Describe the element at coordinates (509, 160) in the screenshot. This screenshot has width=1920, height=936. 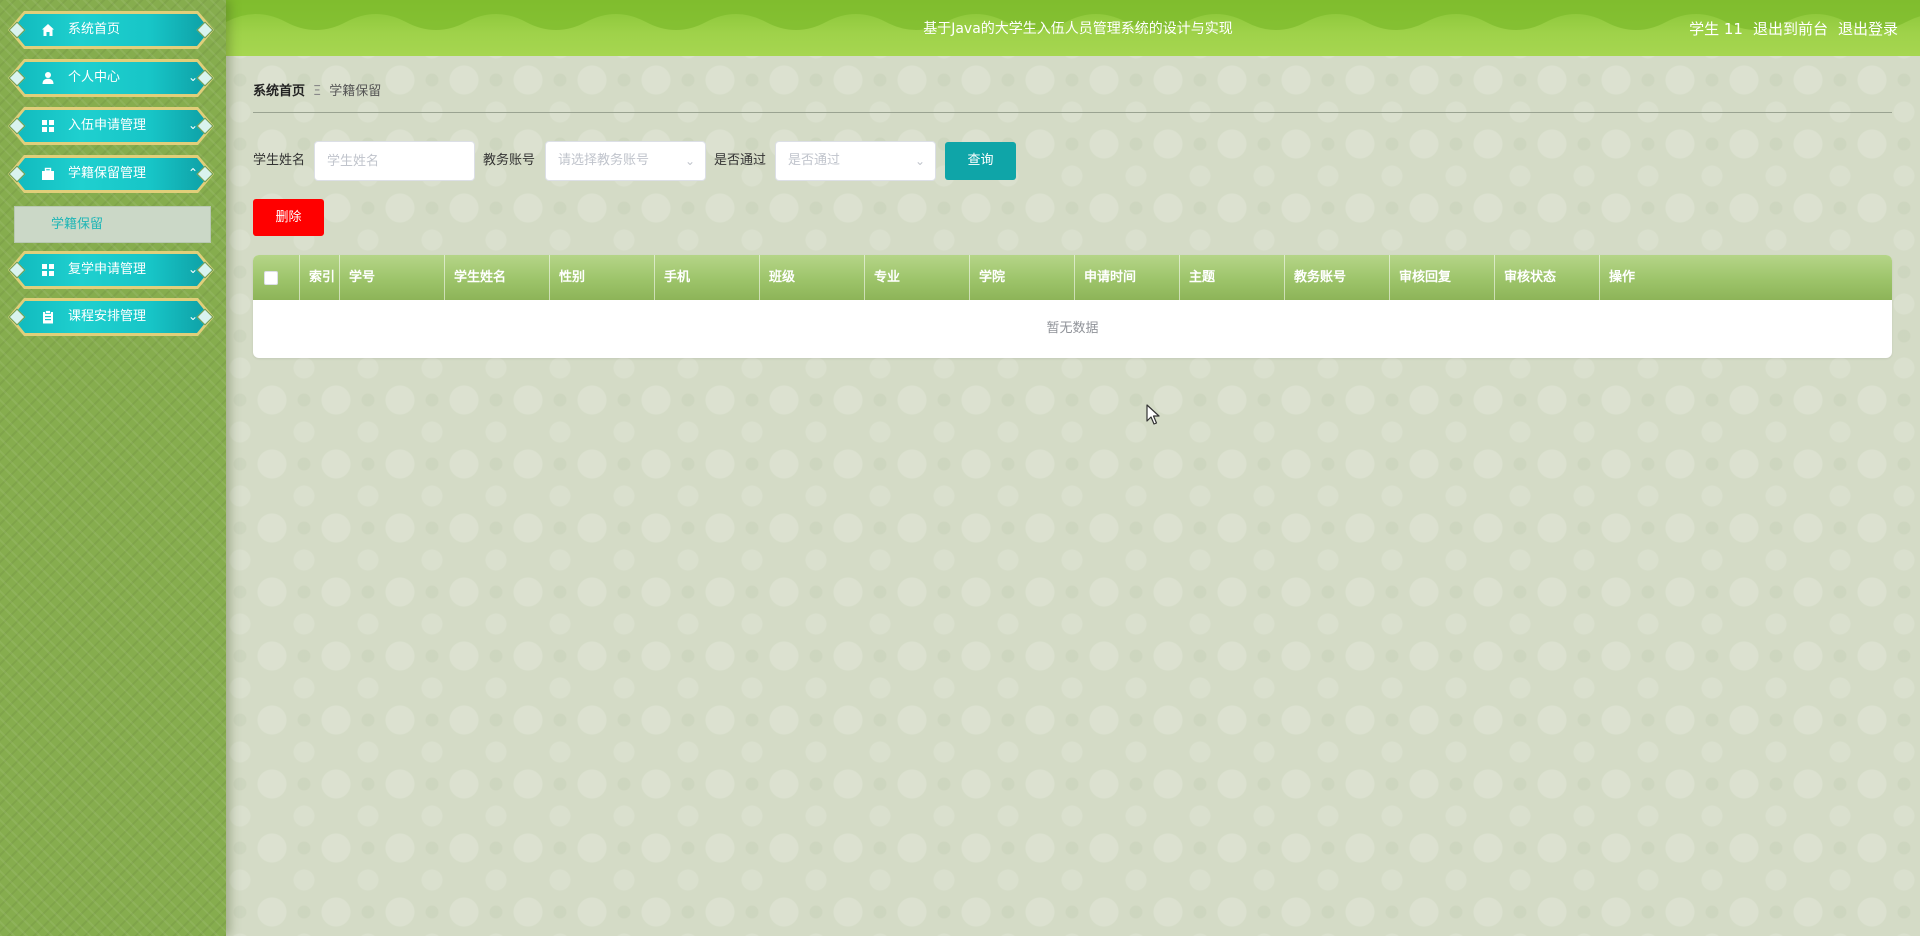
I see `account-label: 教务账号` at that location.